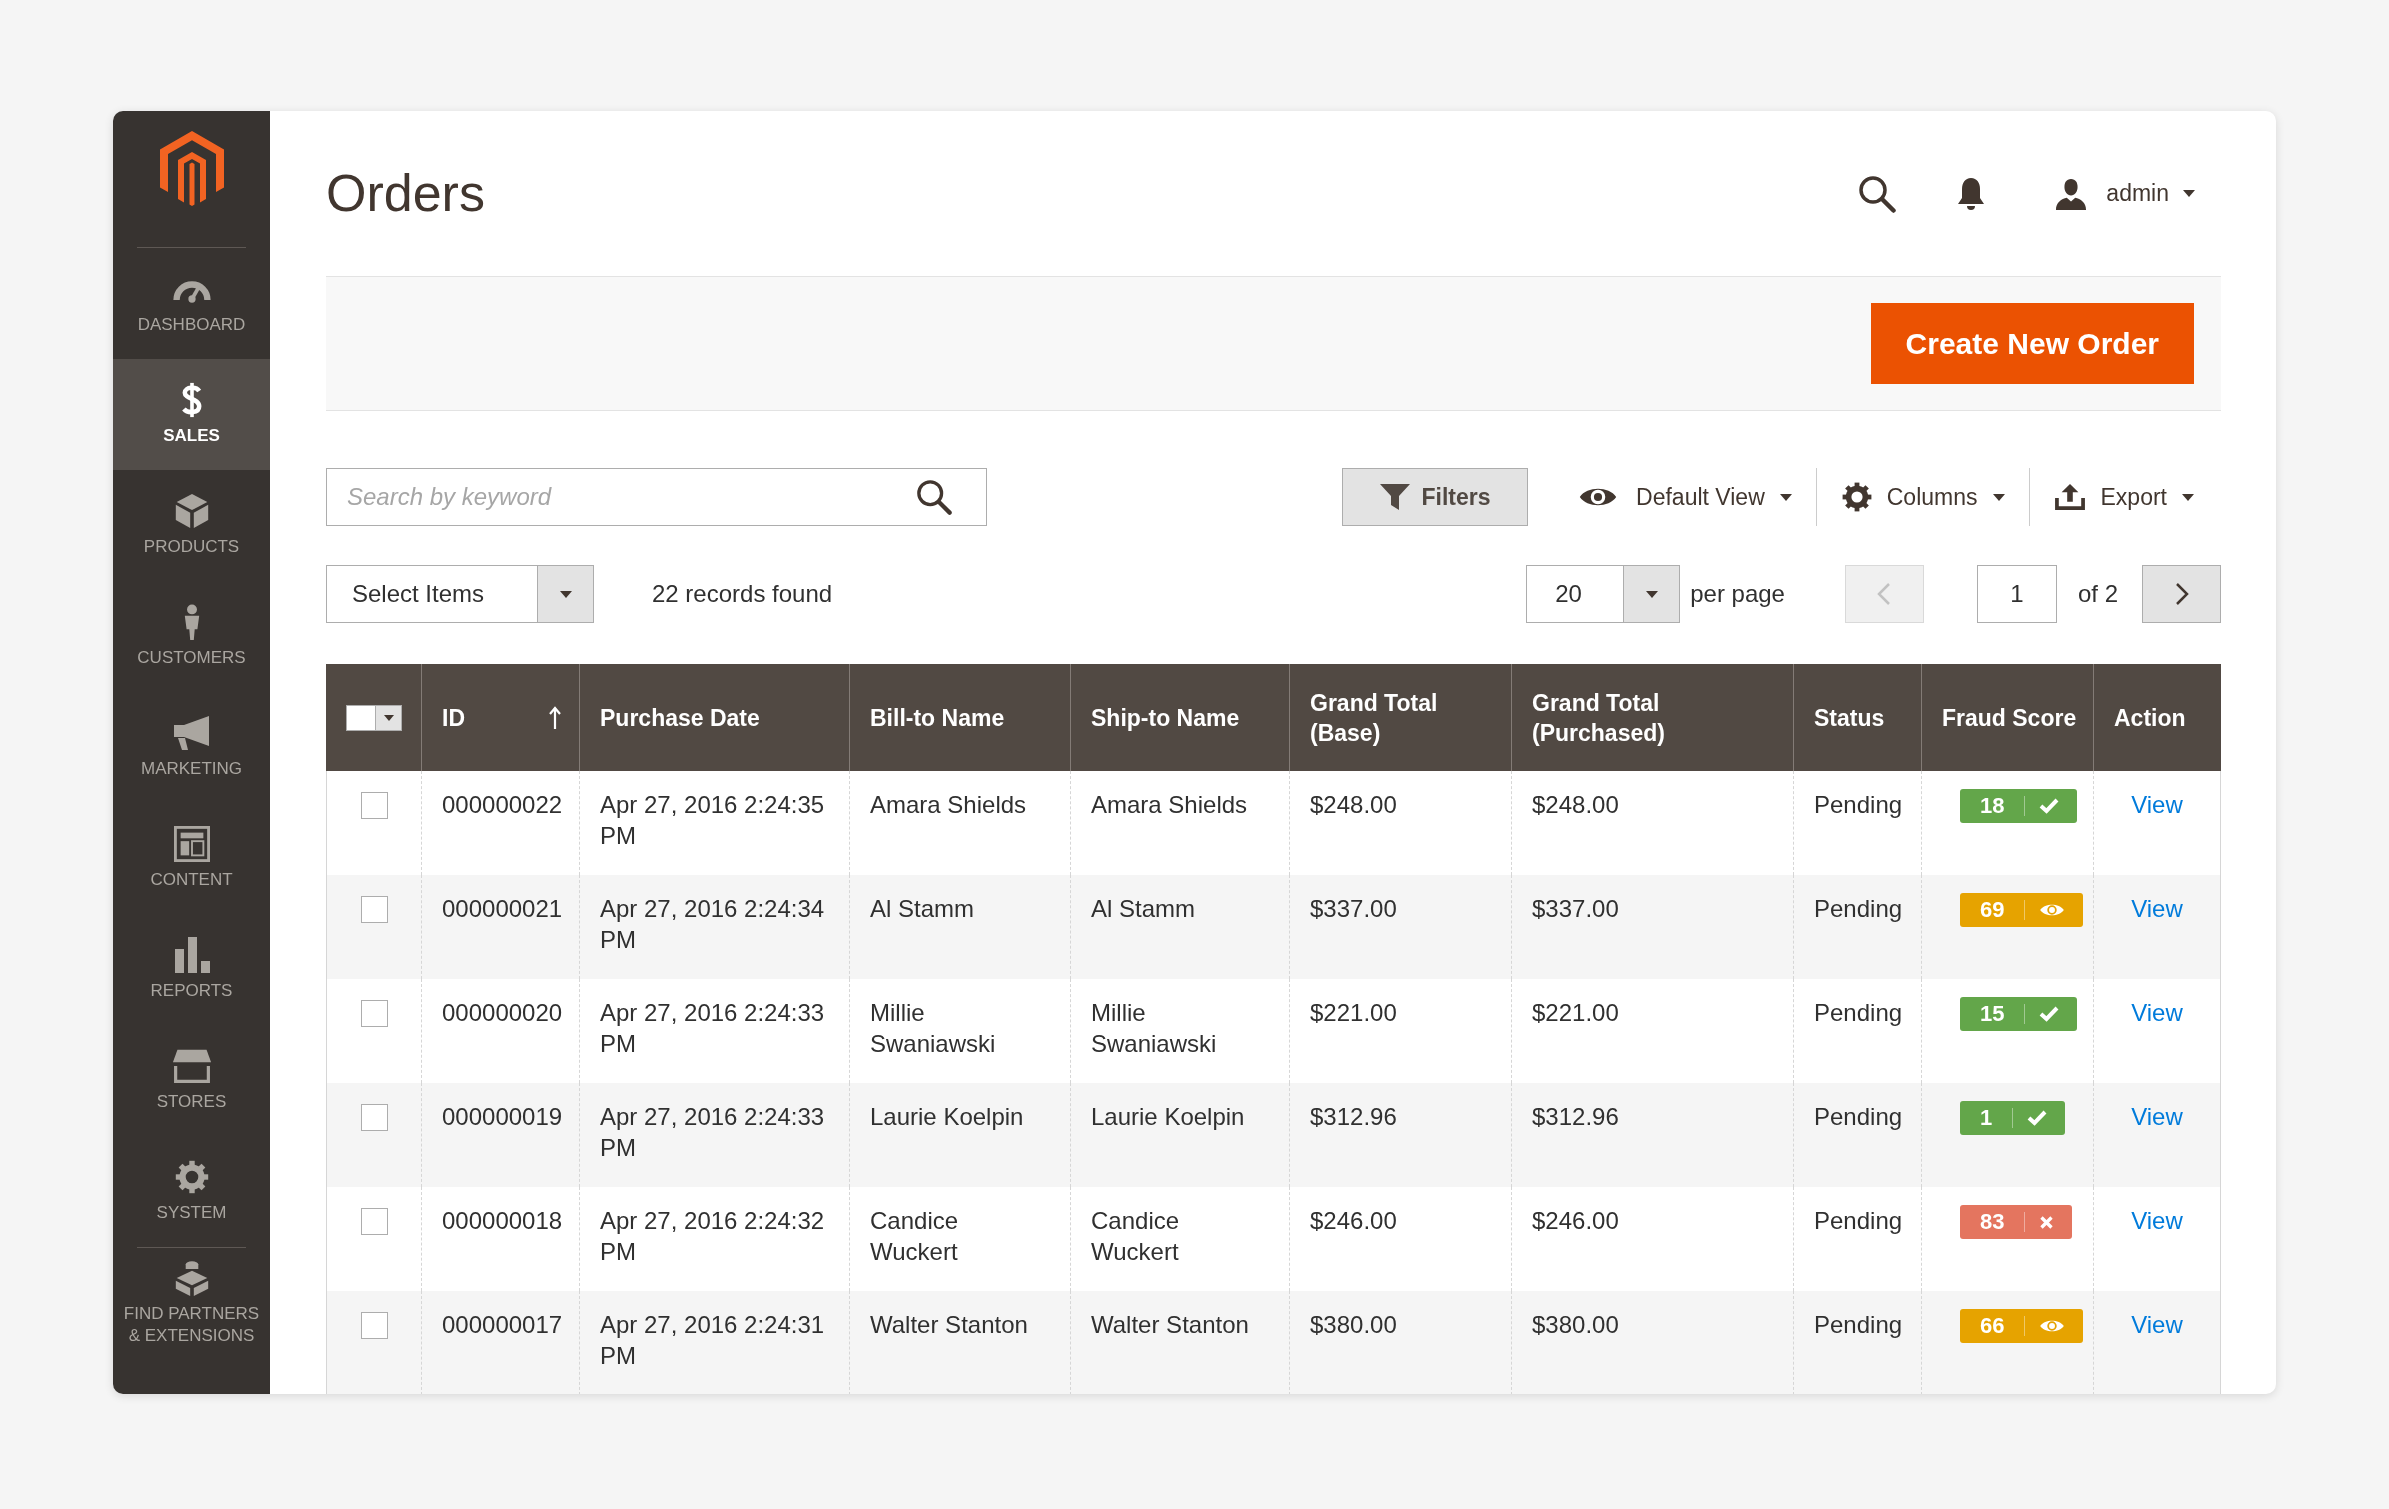  Describe the element at coordinates (1992, 1326) in the screenshot. I see `fraud-score: 66` at that location.